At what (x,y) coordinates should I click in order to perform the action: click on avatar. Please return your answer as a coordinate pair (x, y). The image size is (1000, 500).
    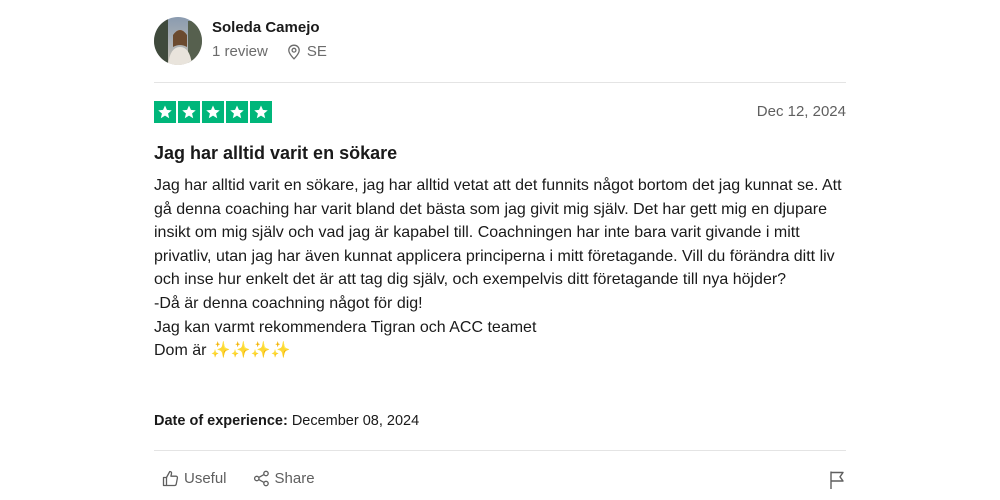
    Looking at the image, I should click on (178, 41).